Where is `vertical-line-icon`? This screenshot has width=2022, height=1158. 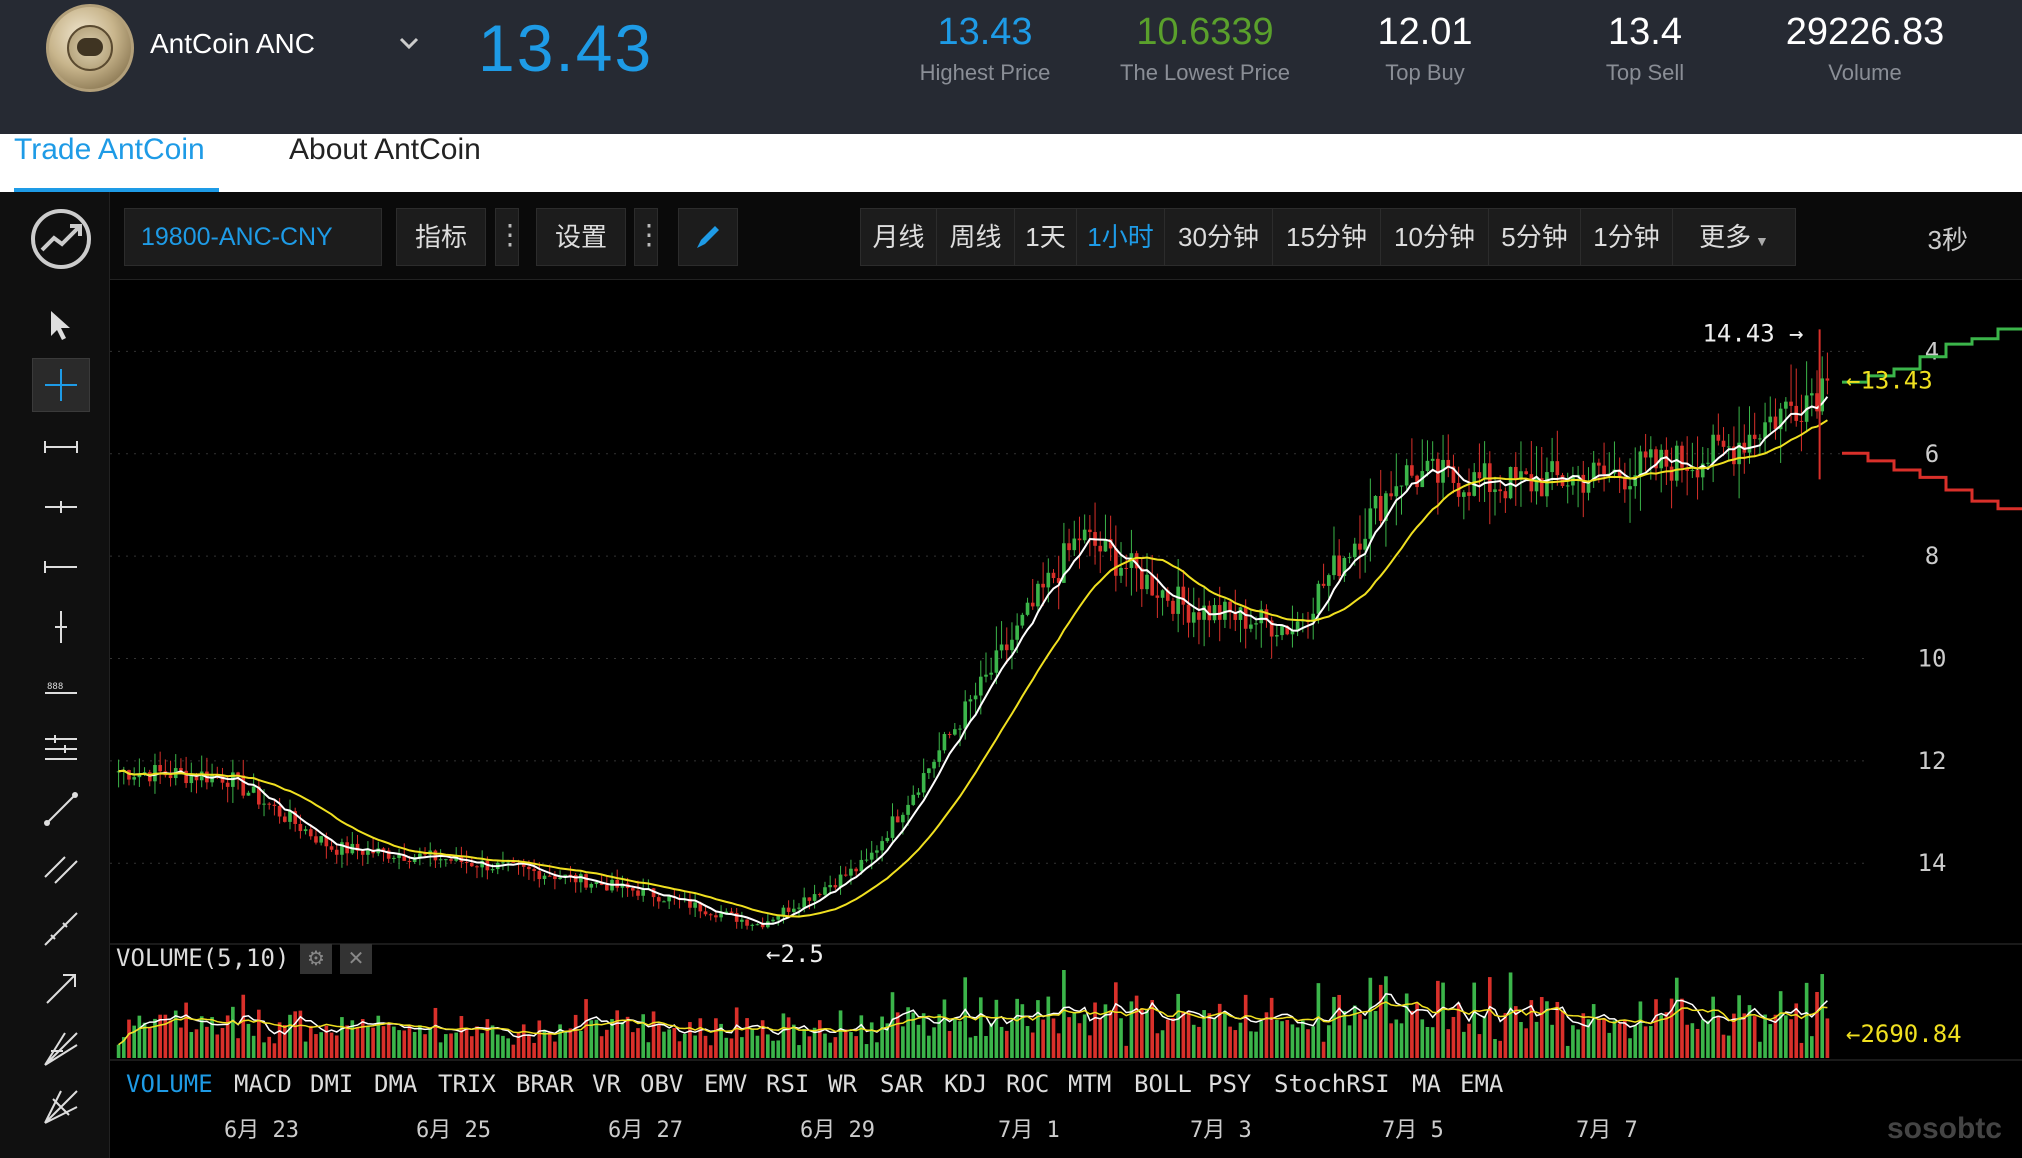
vertical-line-icon is located at coordinates (61, 627).